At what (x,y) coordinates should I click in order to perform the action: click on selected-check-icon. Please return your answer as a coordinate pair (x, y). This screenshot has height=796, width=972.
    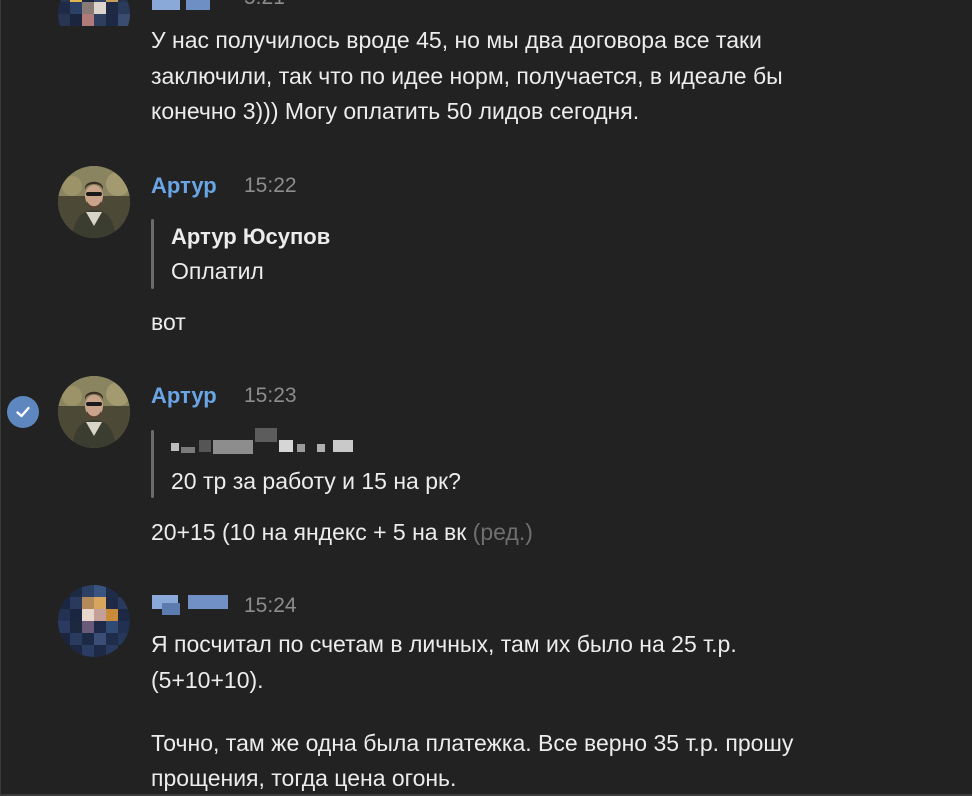
    Looking at the image, I should click on (23, 412).